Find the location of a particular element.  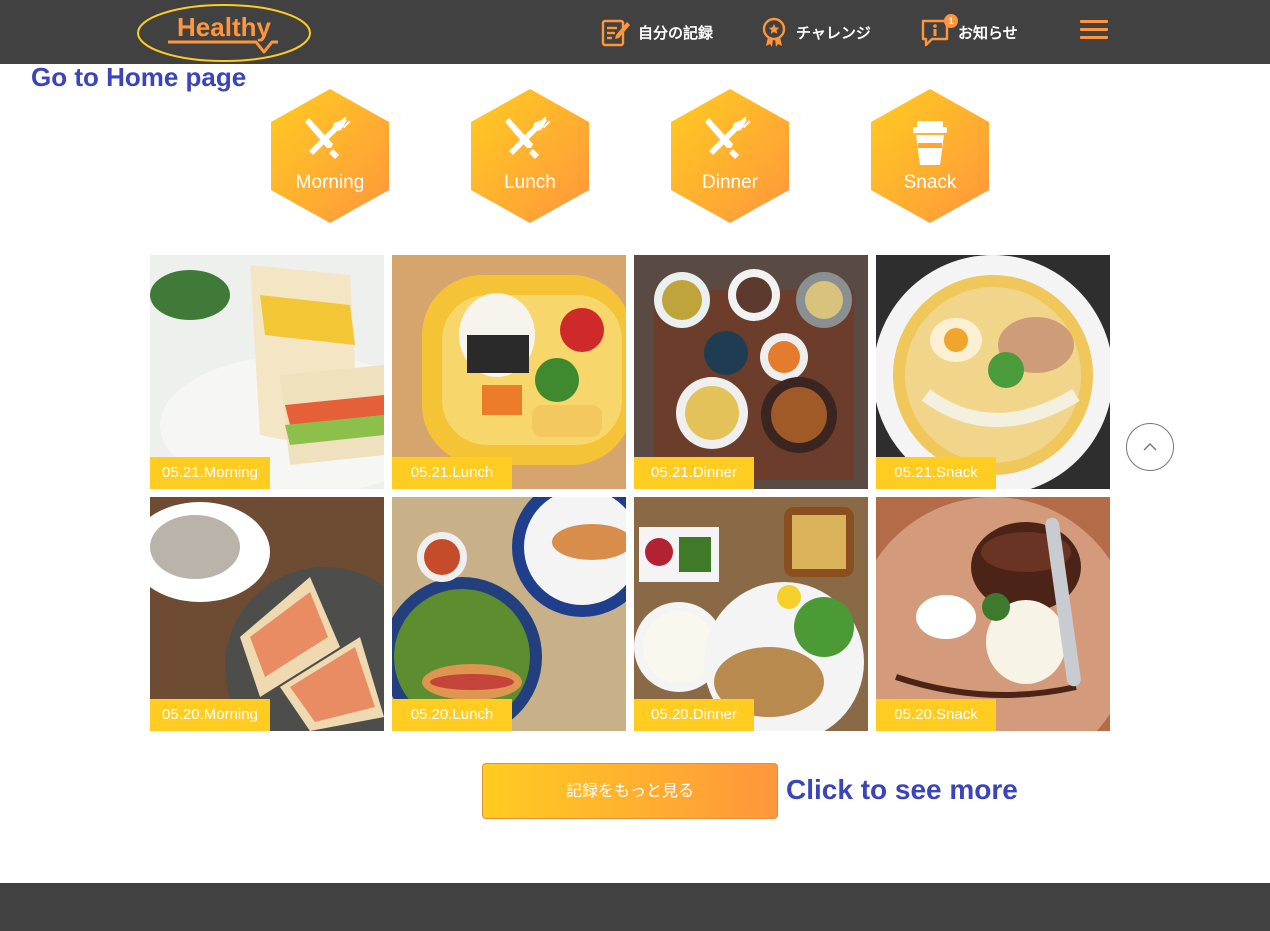

logo-home-link: Healthy is located at coordinates (224, 33).